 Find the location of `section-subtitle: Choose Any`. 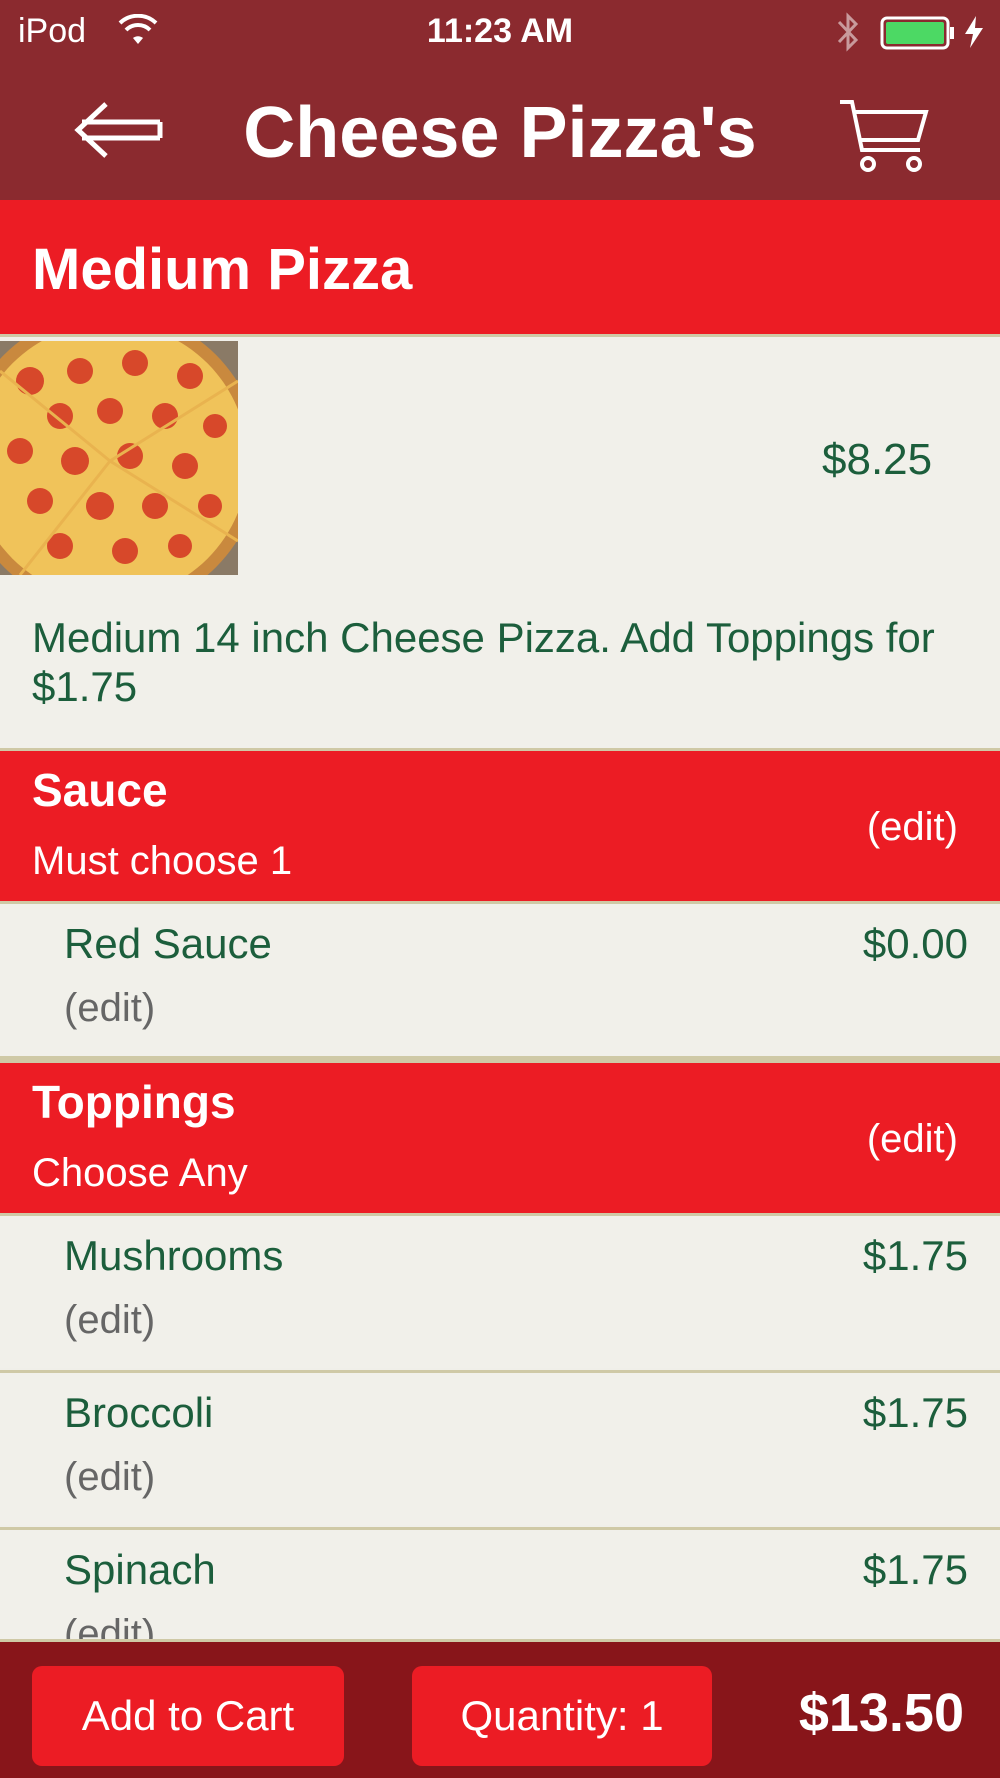

section-subtitle: Choose Any is located at coordinates (140, 1173).